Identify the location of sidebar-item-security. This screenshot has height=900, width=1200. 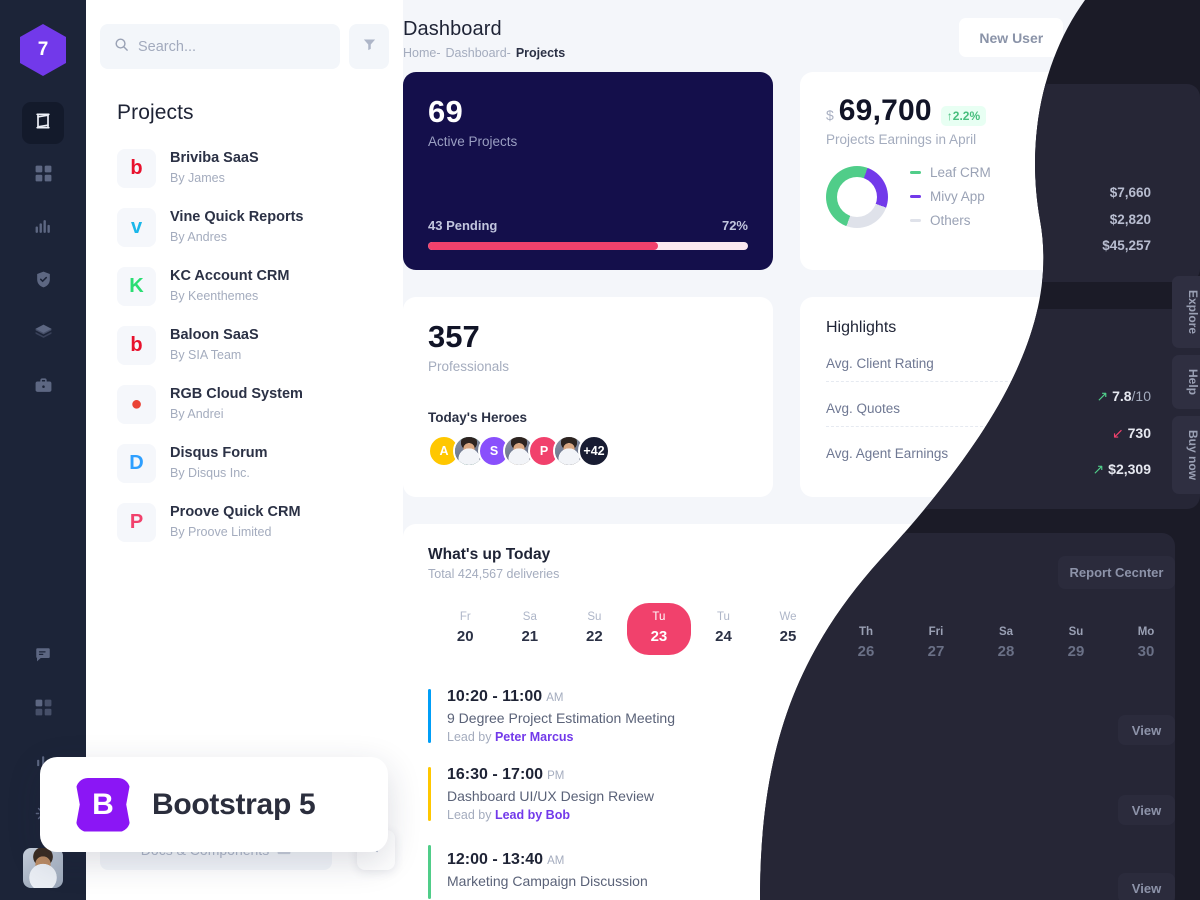
(43, 282).